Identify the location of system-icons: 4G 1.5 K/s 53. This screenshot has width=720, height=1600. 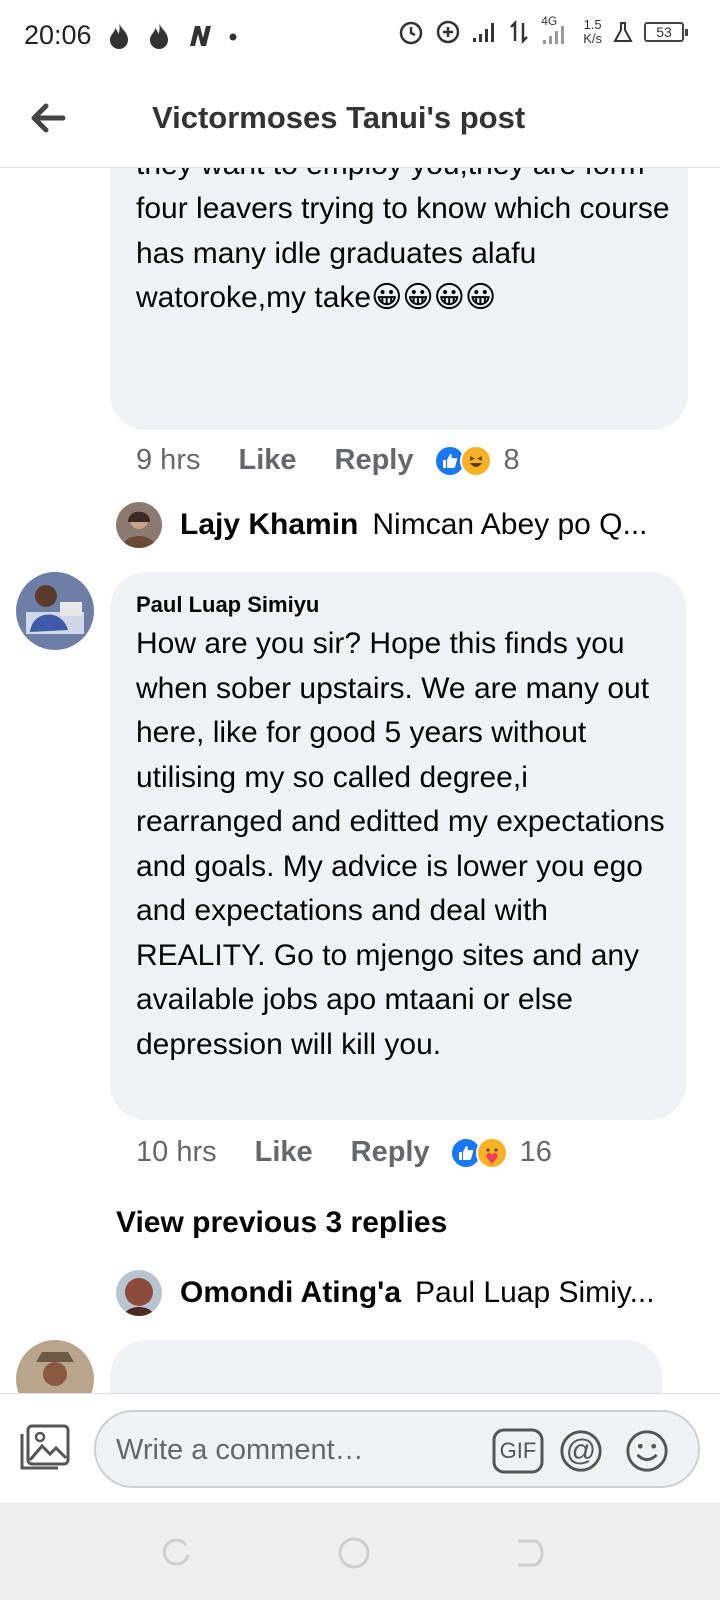
(542, 30).